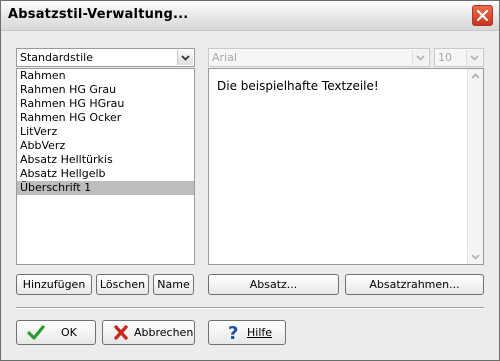  I want to click on checkmark-icon, so click(36, 336).